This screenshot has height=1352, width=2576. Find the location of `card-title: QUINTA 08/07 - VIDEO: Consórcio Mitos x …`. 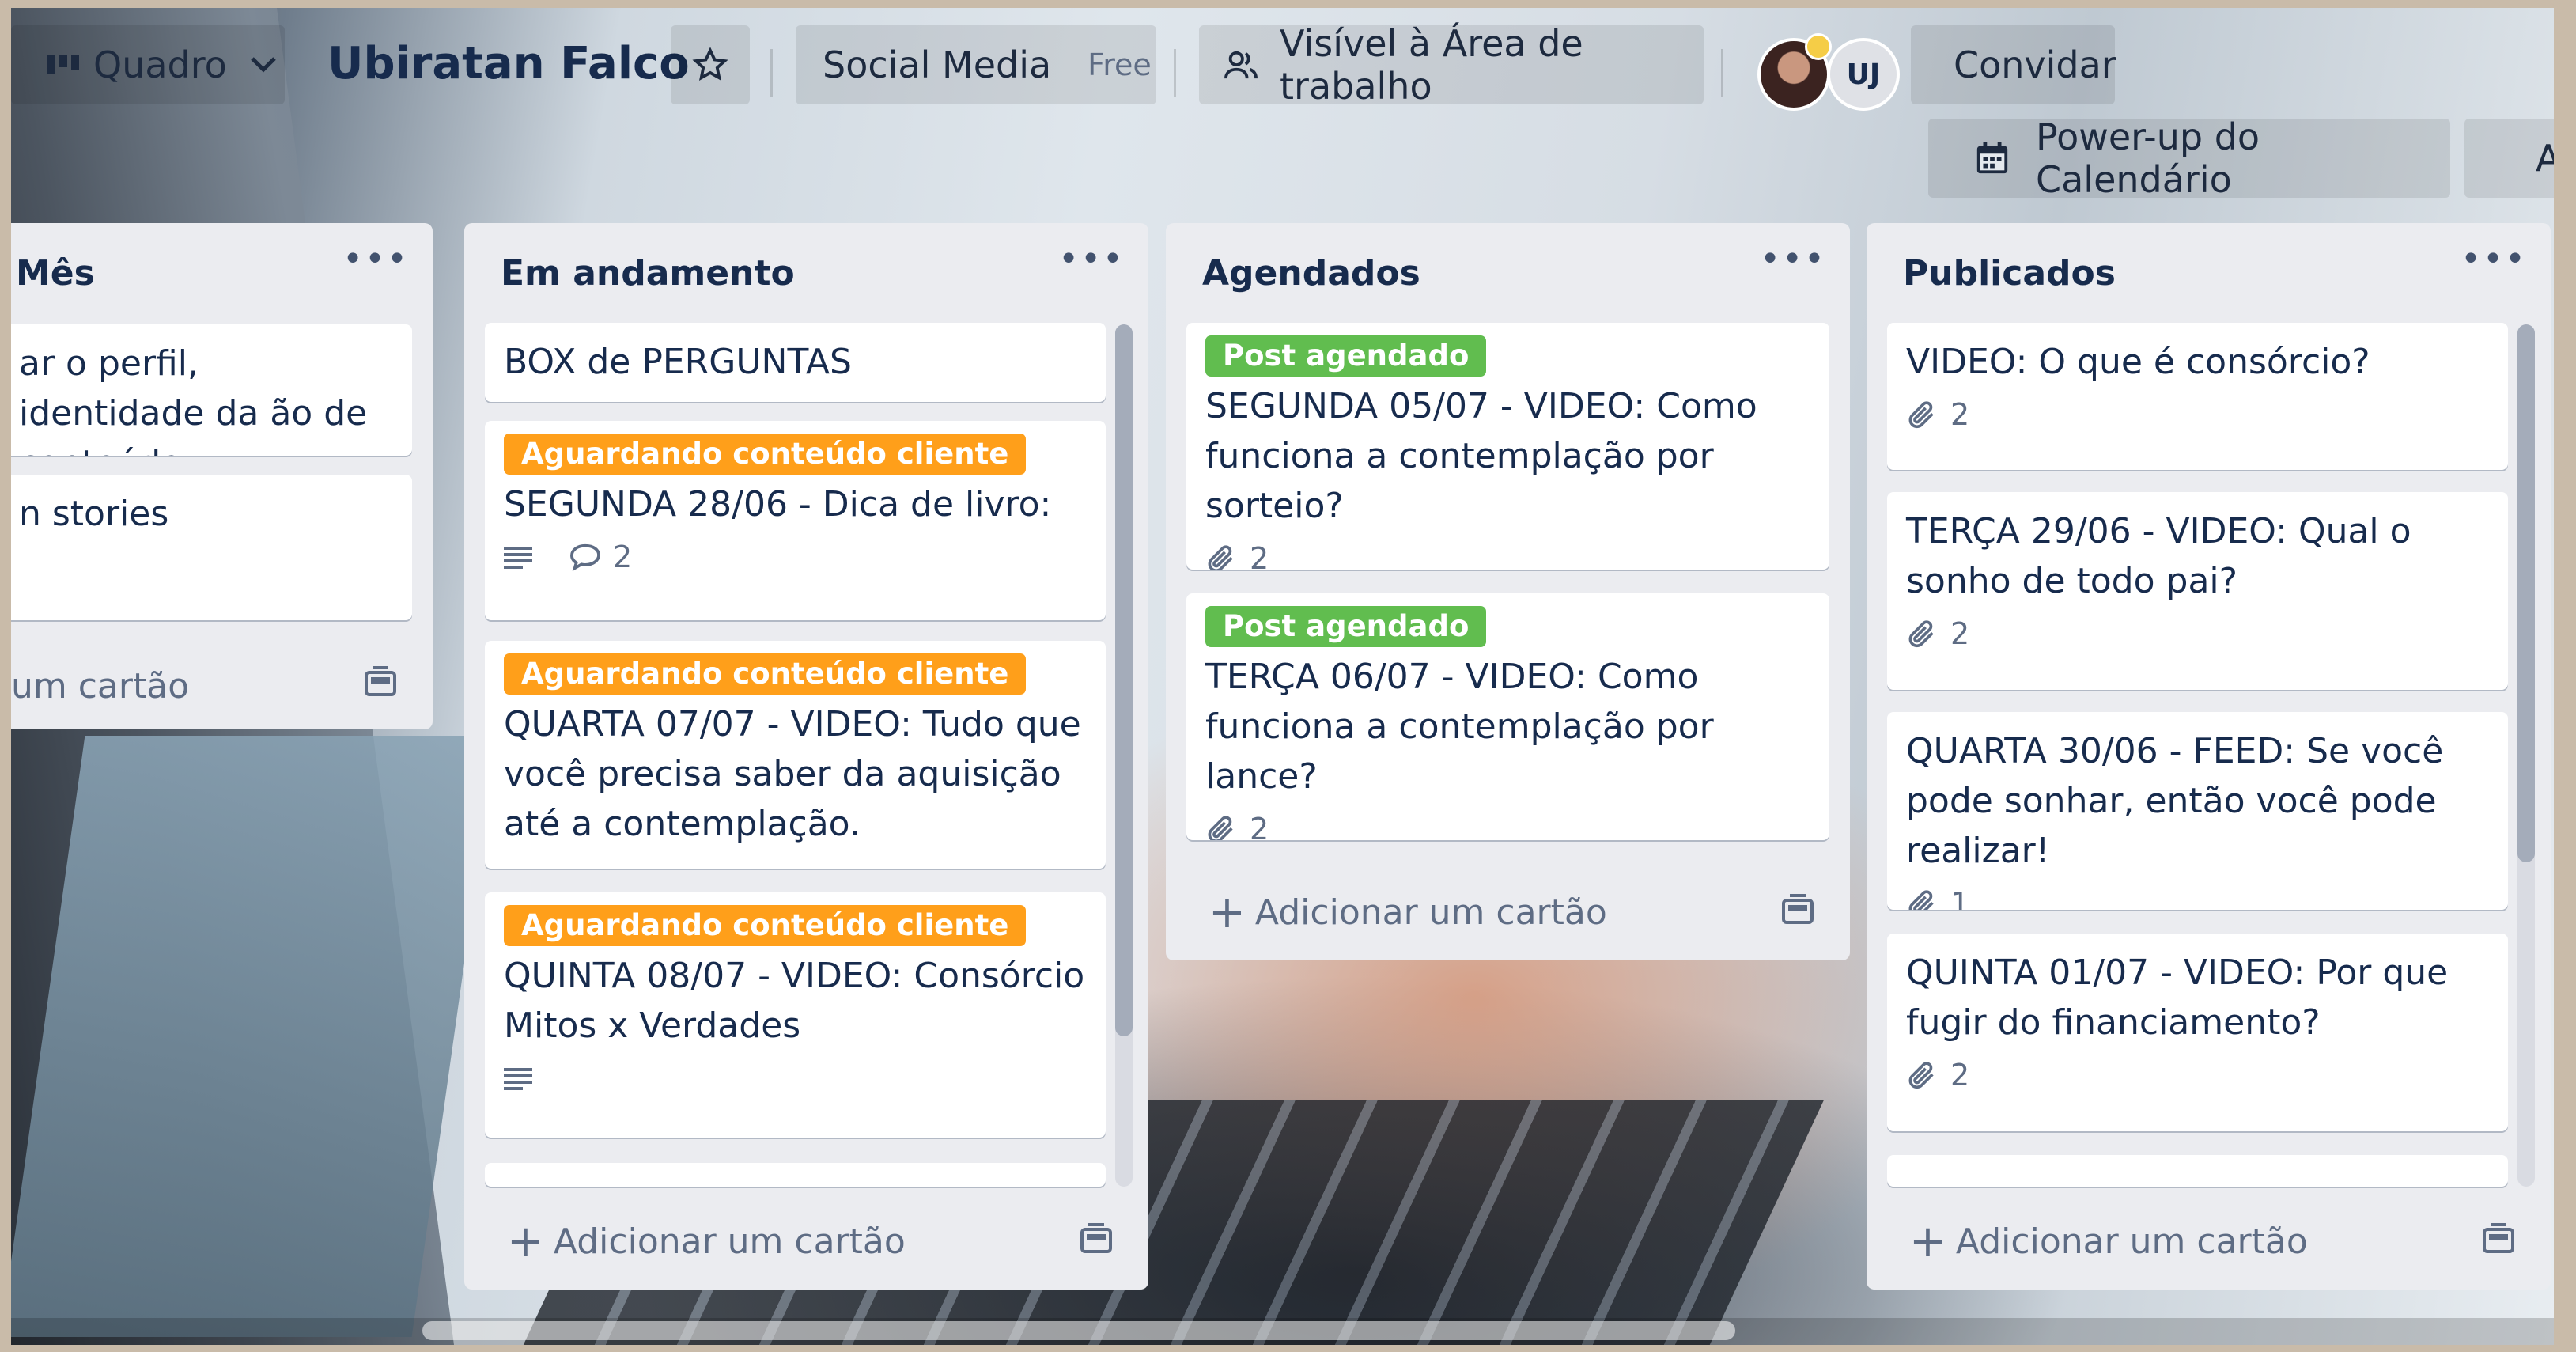

card-title: QUINTA 08/07 - VIDEO: Consórcio Mitos x … is located at coordinates (794, 1001).